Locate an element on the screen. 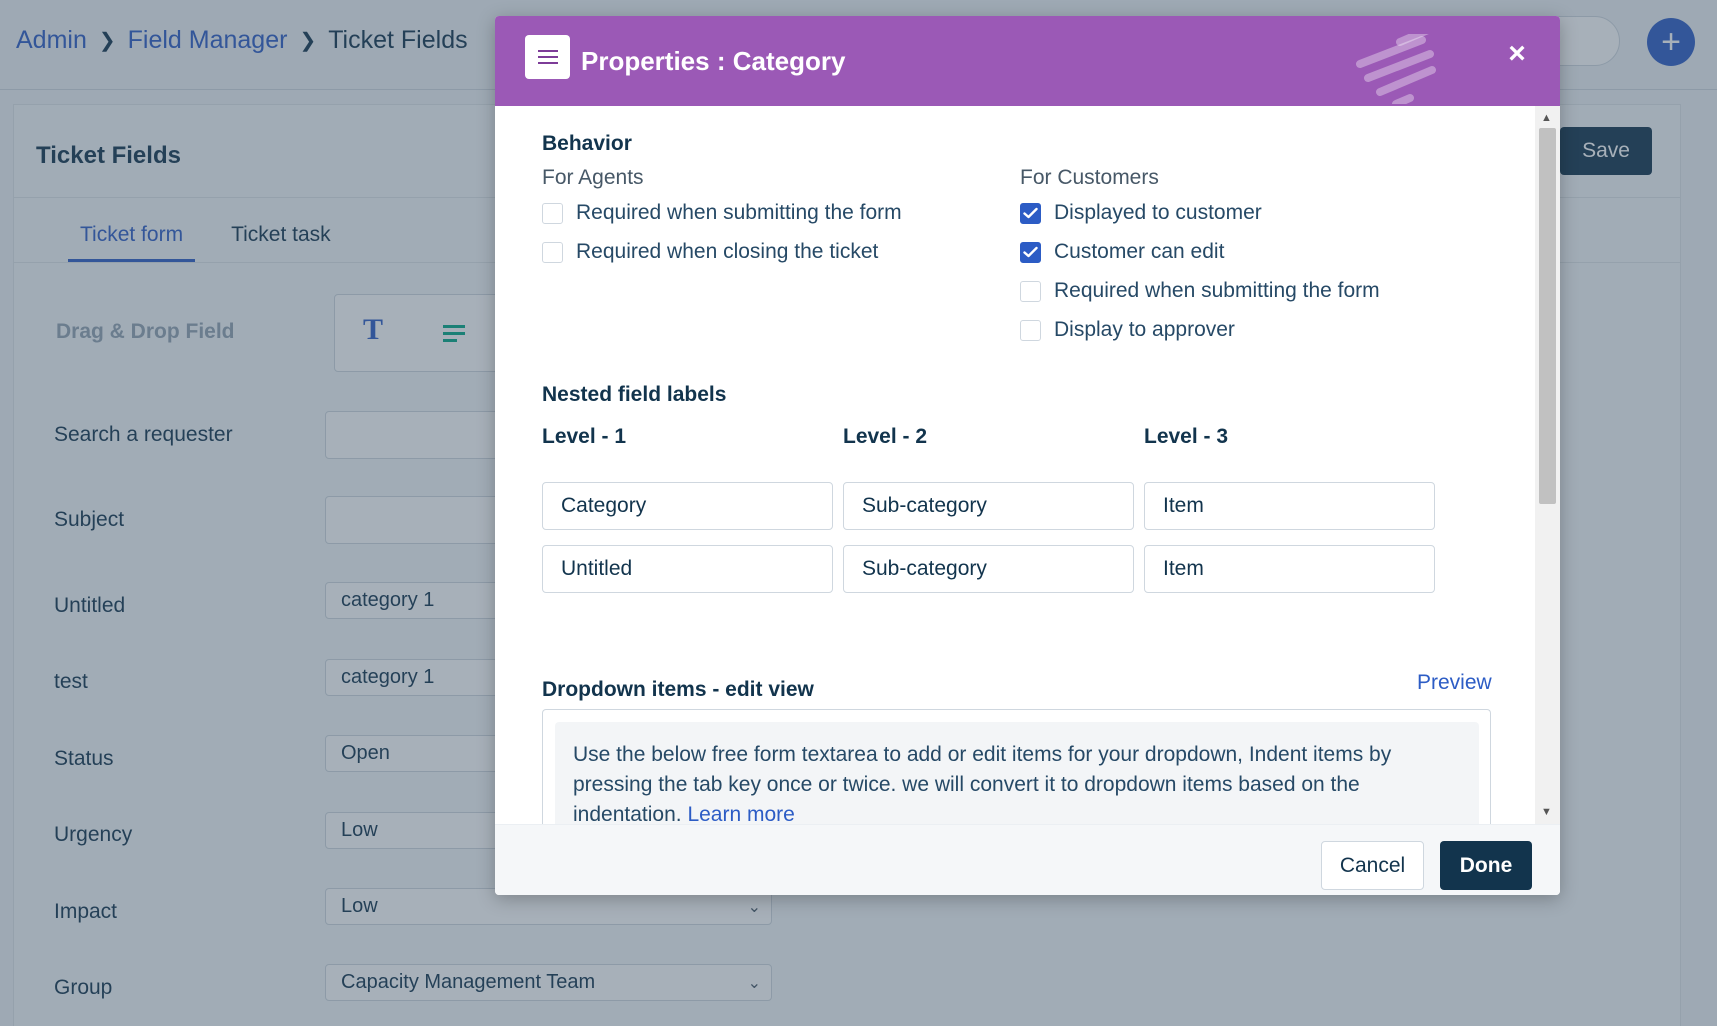 This screenshot has height=1026, width=1717. modal-title: Properties : Category is located at coordinates (713, 61).